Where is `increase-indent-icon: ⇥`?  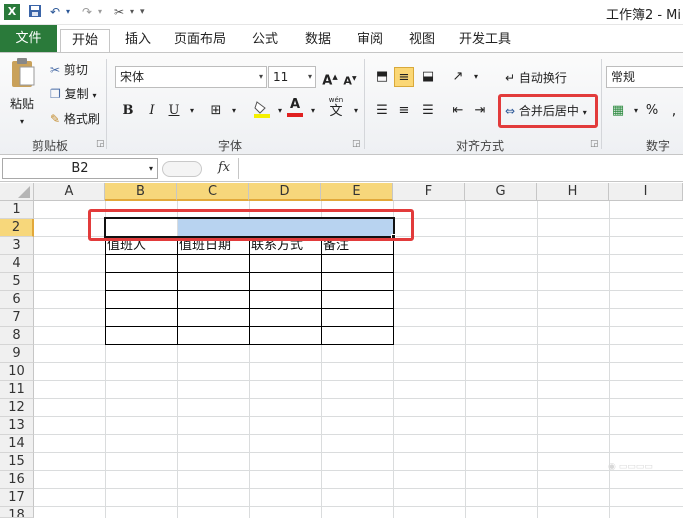 increase-indent-icon: ⇥ is located at coordinates (480, 111).